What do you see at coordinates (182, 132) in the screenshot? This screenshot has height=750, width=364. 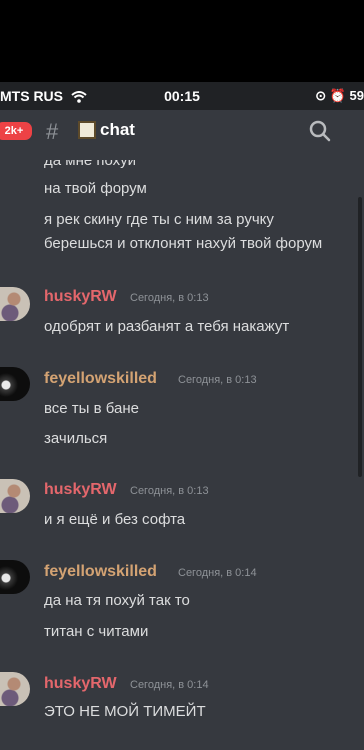 I see `channel-header: 2k+ # chat` at bounding box center [182, 132].